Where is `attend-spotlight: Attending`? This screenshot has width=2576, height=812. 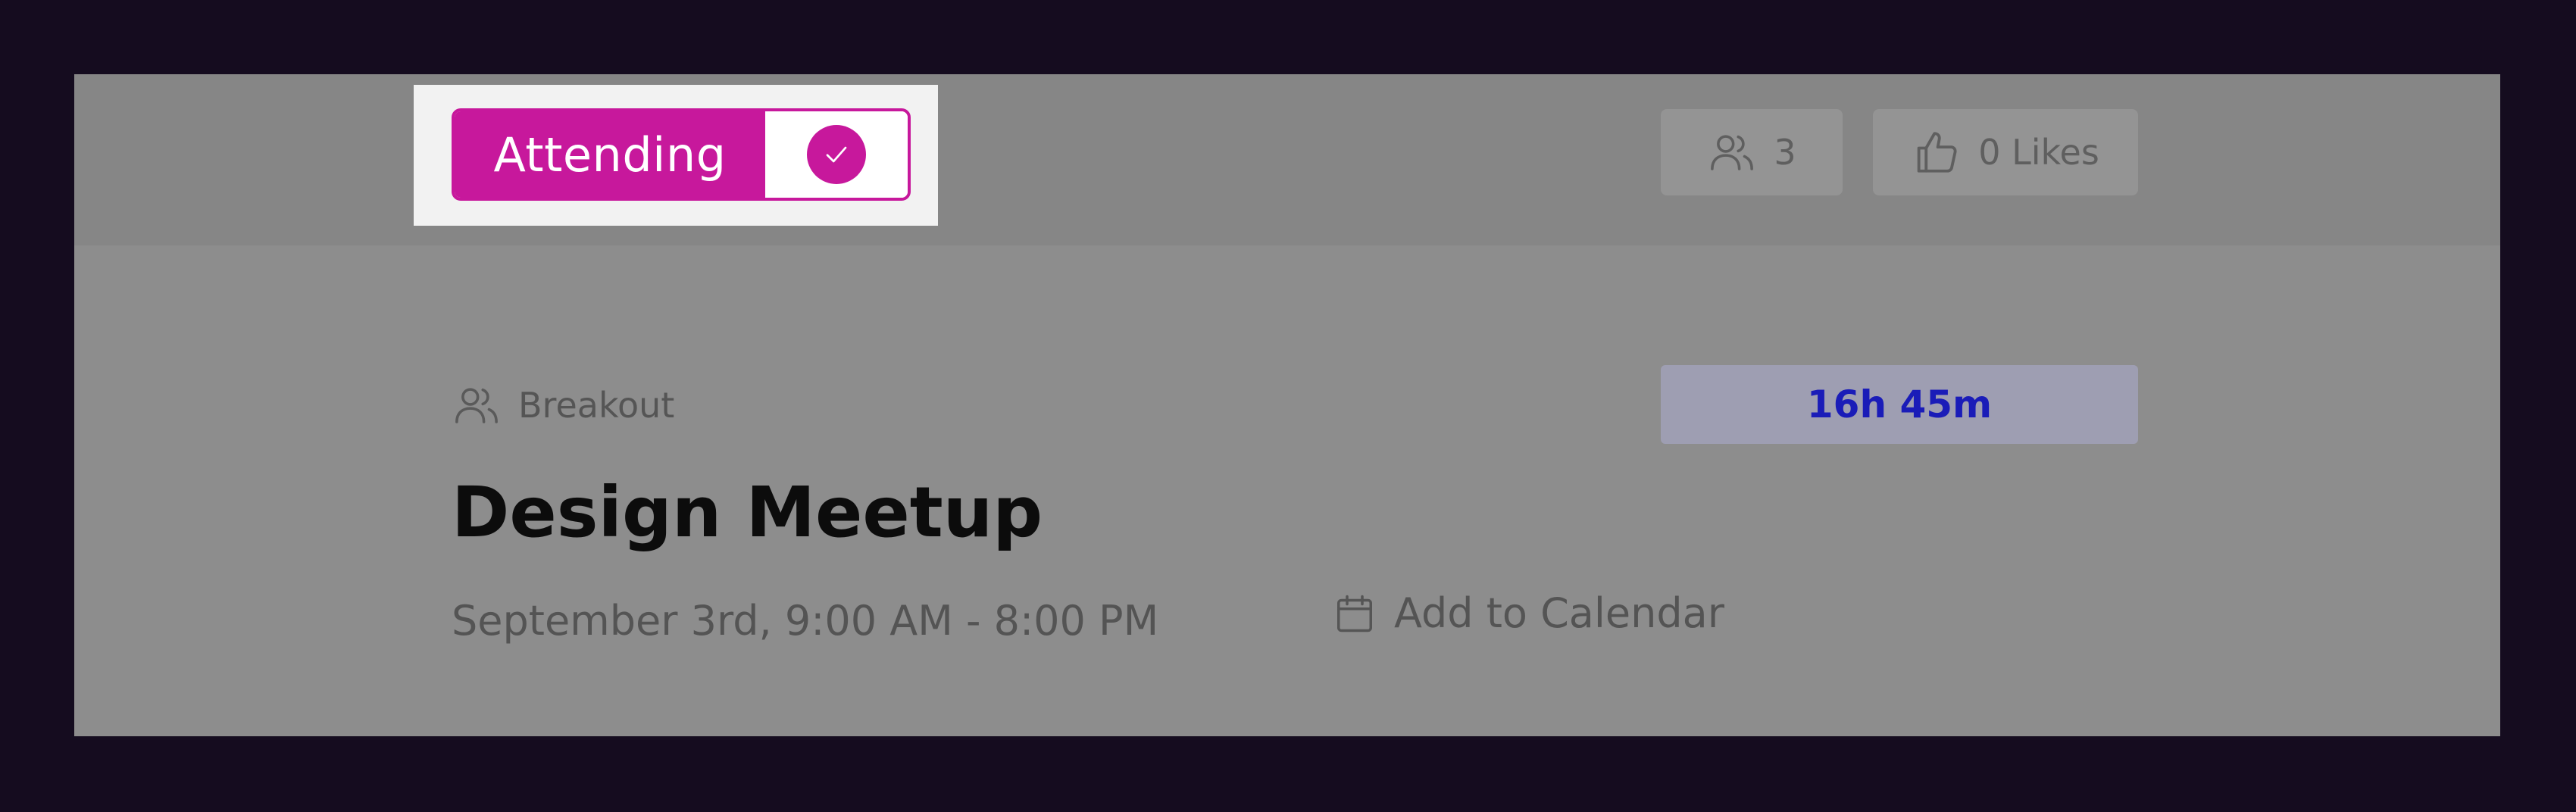
attend-spotlight: Attending is located at coordinates (676, 155).